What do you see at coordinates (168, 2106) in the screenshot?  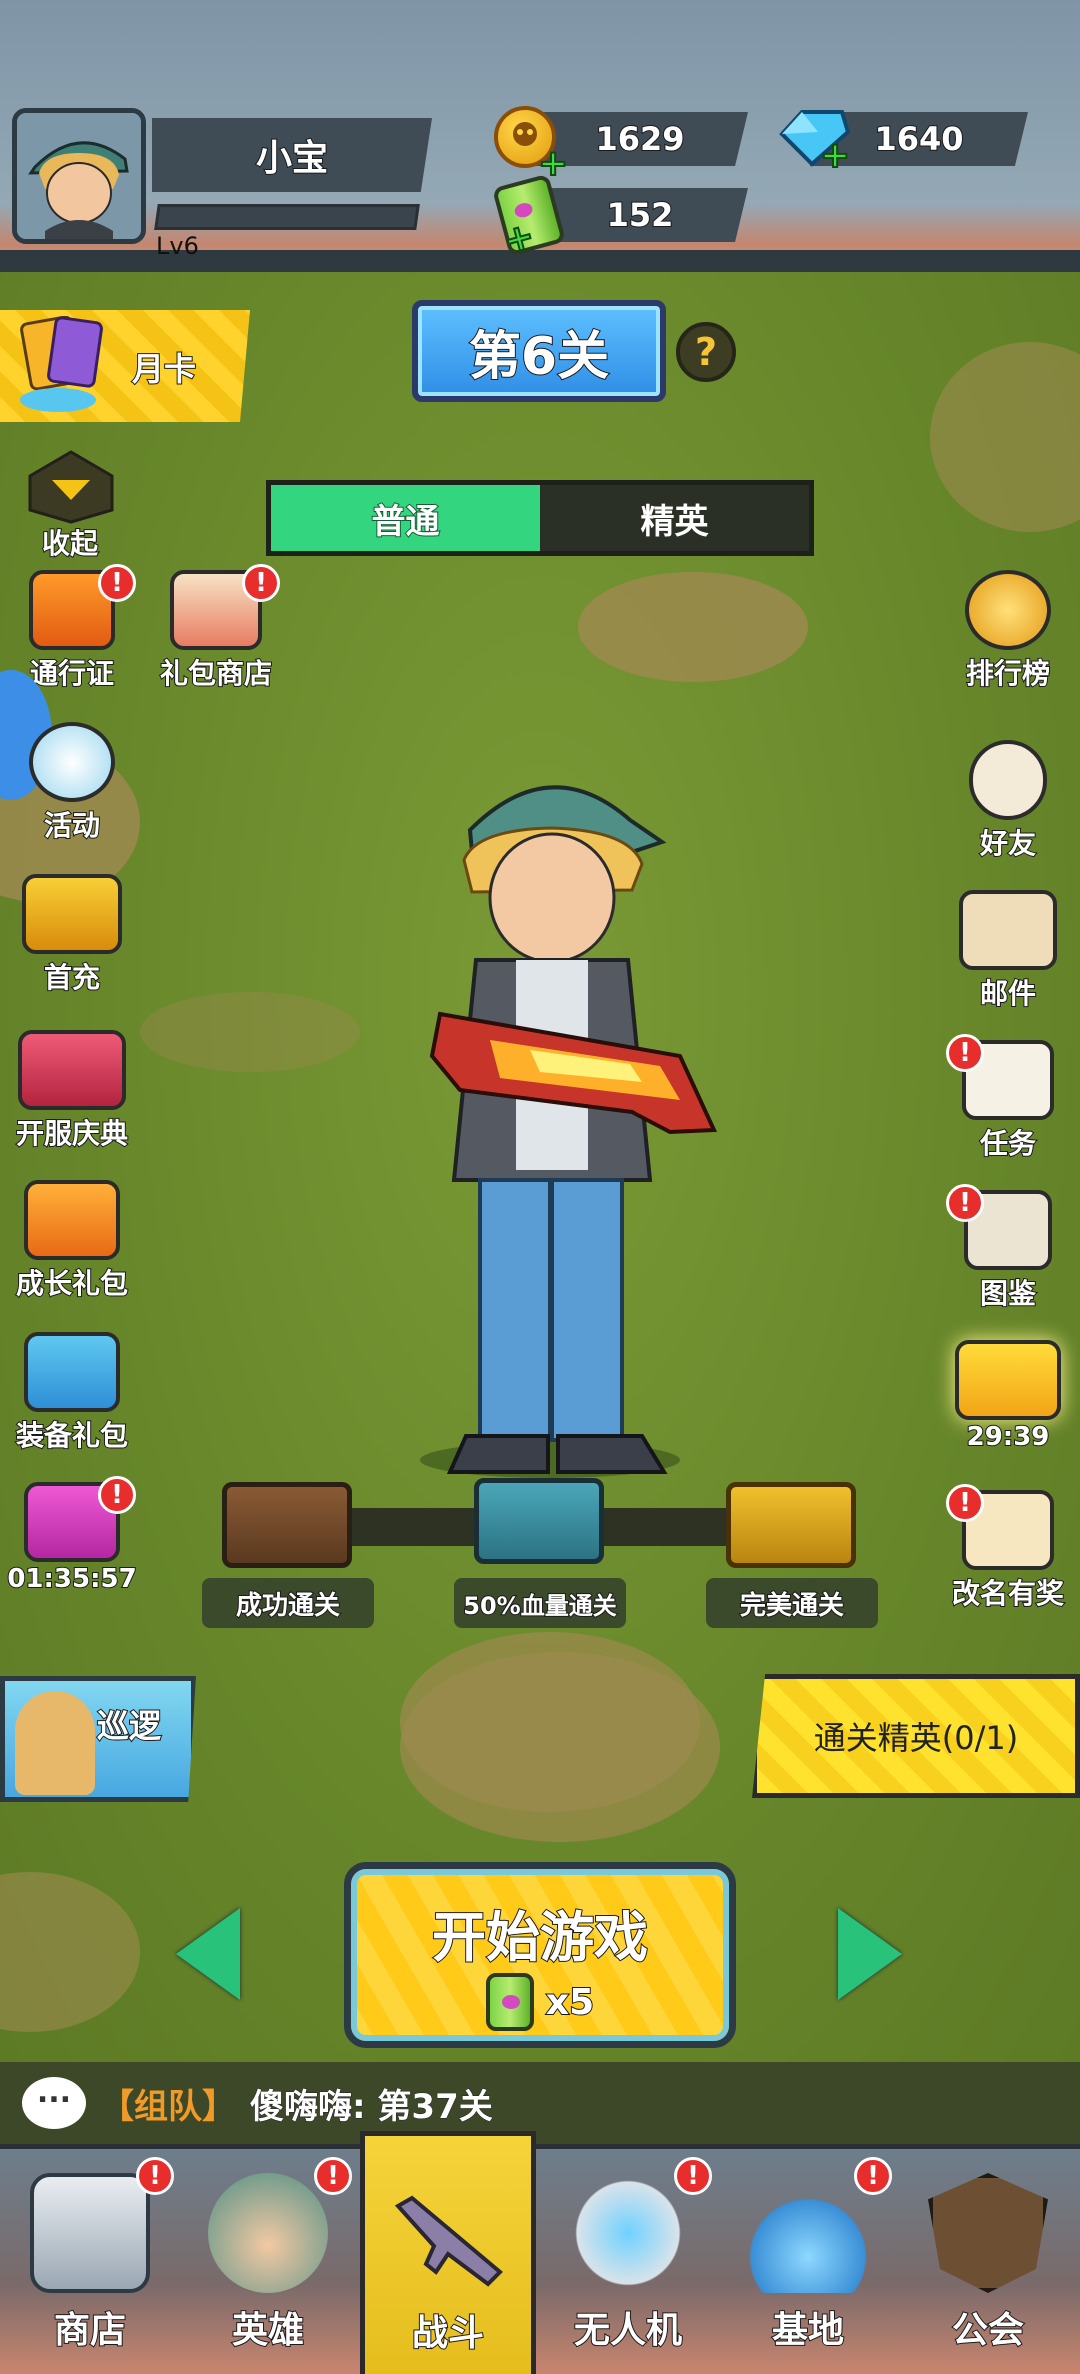 I see `chat-channel: 【组队】` at bounding box center [168, 2106].